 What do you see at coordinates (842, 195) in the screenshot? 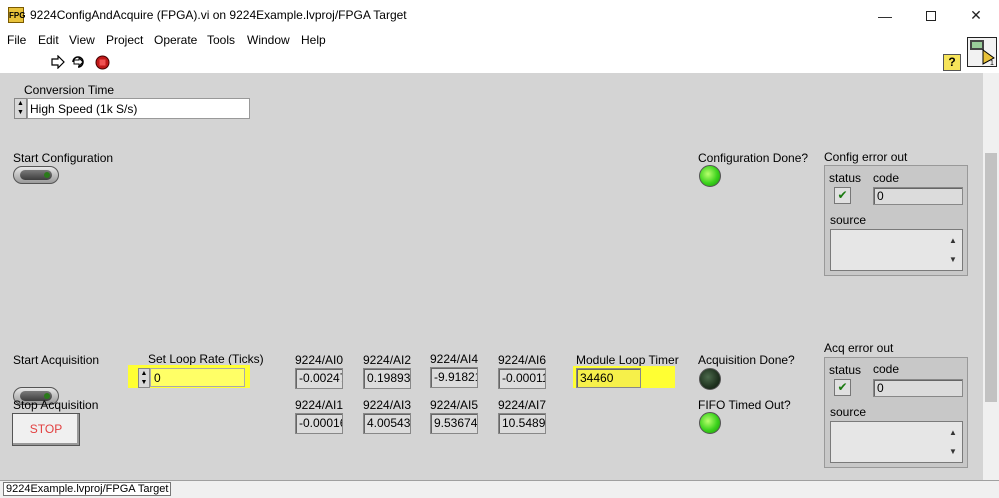
I see `config-status-check-icon: ✔` at bounding box center [842, 195].